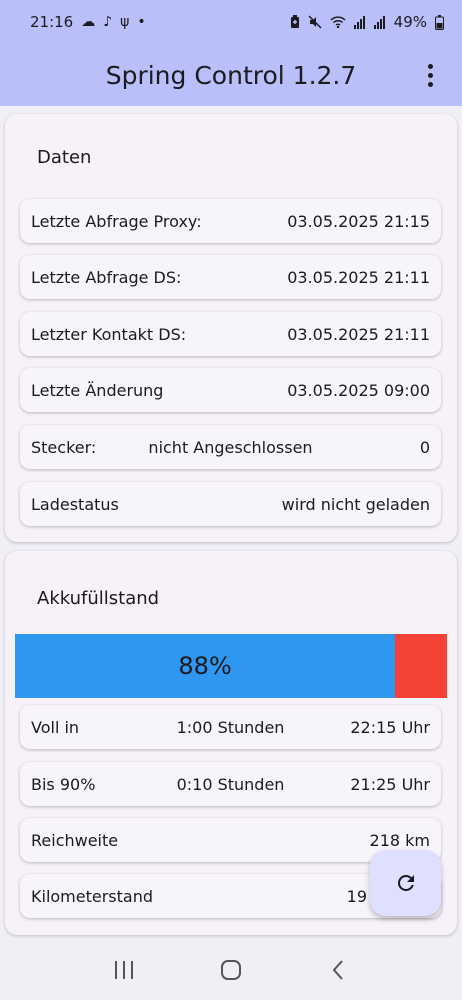 The image size is (462, 1000). I want to click on recent-apps-button, so click(124, 970).